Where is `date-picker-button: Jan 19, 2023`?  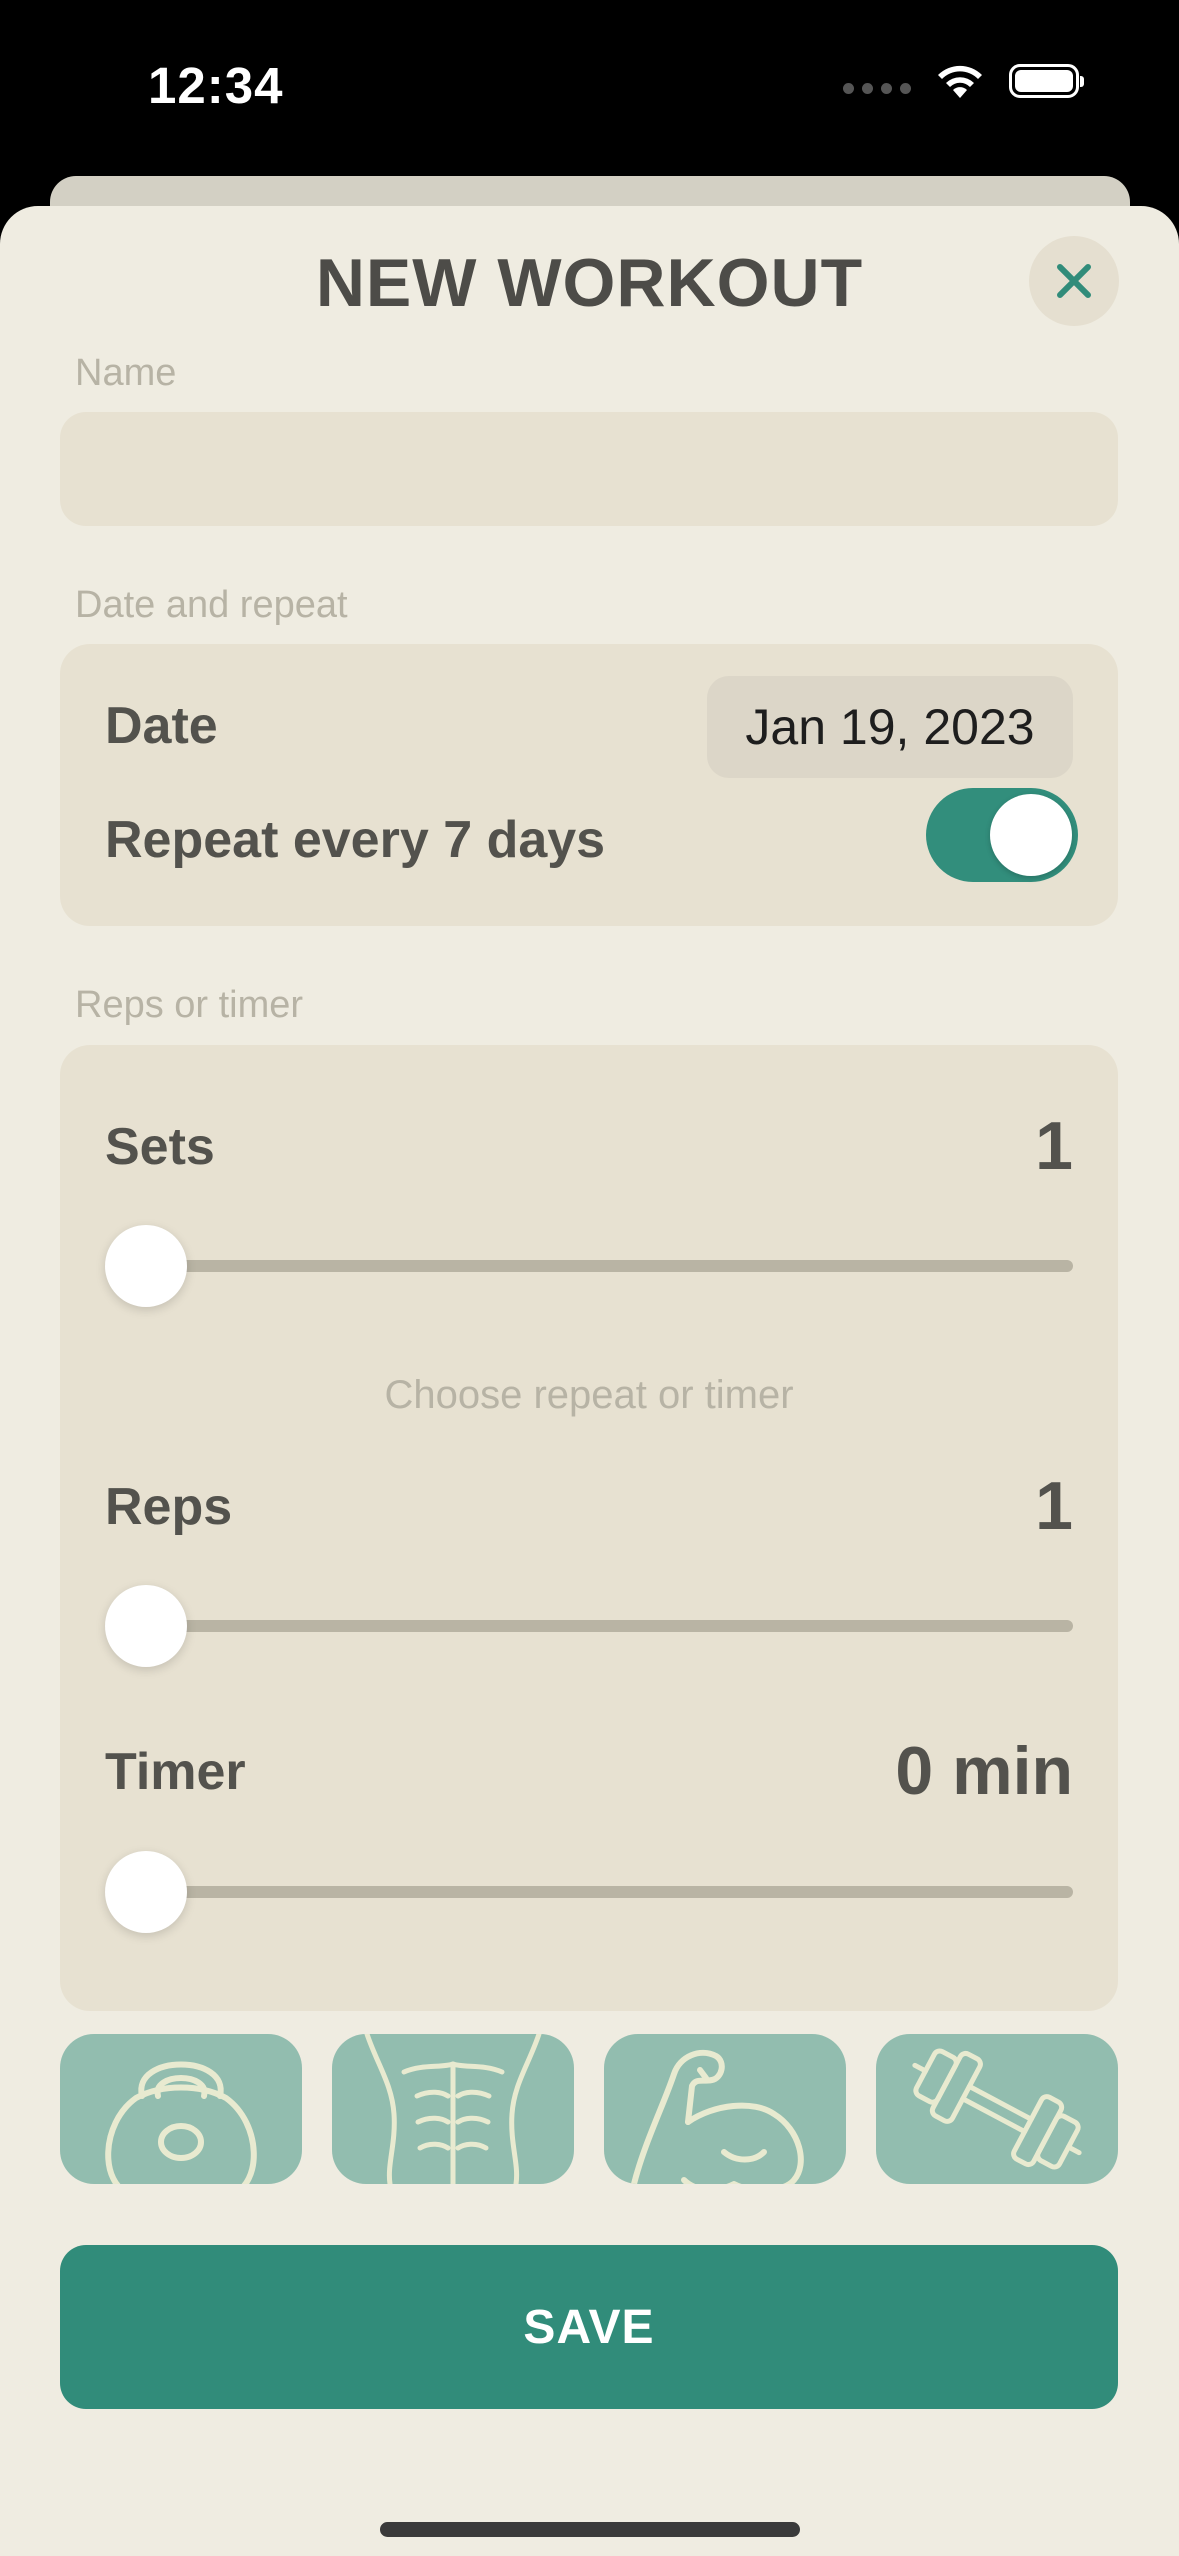 date-picker-button: Jan 19, 2023 is located at coordinates (890, 727).